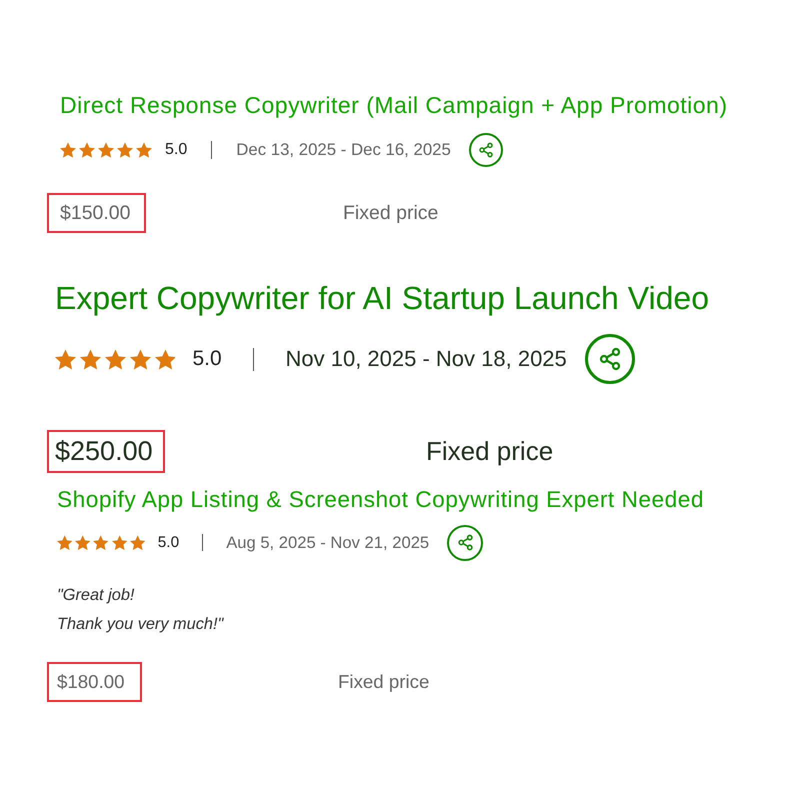  Describe the element at coordinates (343, 150) in the screenshot. I see `date-range: Dec 13, 2025 - Dec 16, 2025` at that location.